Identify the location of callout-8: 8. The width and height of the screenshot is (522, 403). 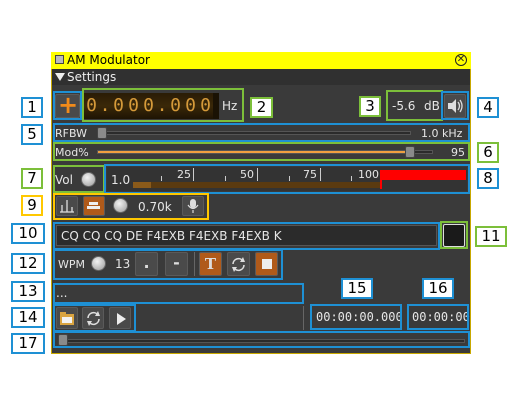
(488, 178).